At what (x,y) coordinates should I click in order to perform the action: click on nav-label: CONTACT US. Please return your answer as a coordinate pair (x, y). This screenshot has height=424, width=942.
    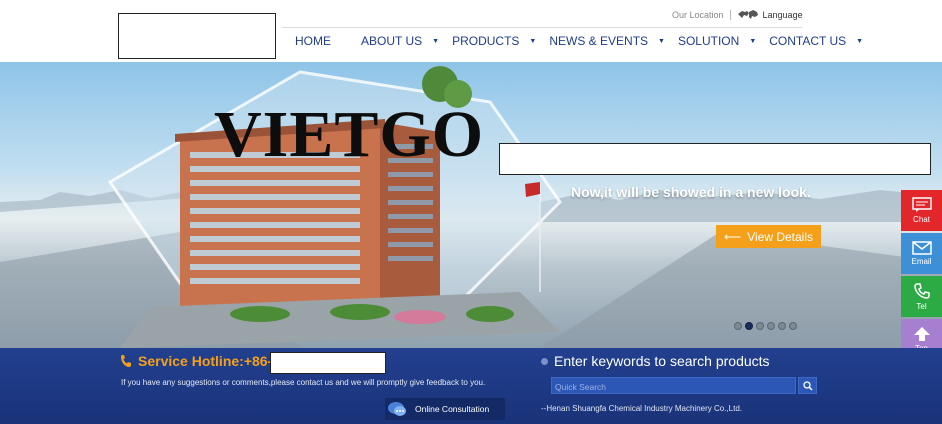
    Looking at the image, I should click on (808, 41).